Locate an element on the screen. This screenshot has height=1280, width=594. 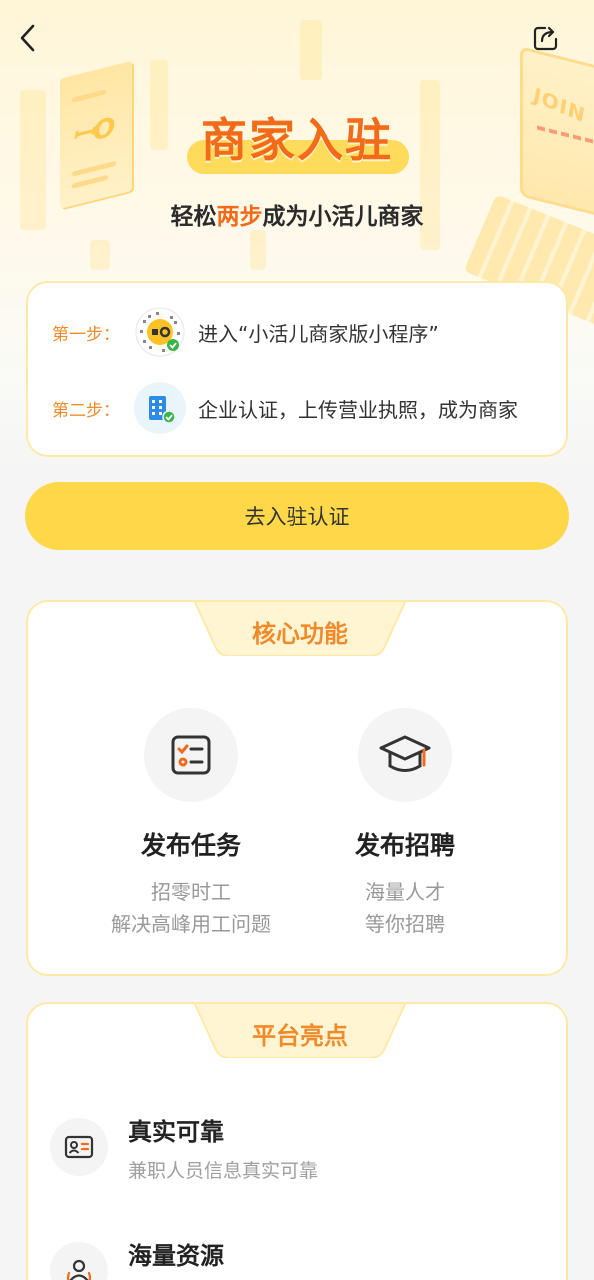
miniprogram-qrcode-graphic is located at coordinates (160, 332).